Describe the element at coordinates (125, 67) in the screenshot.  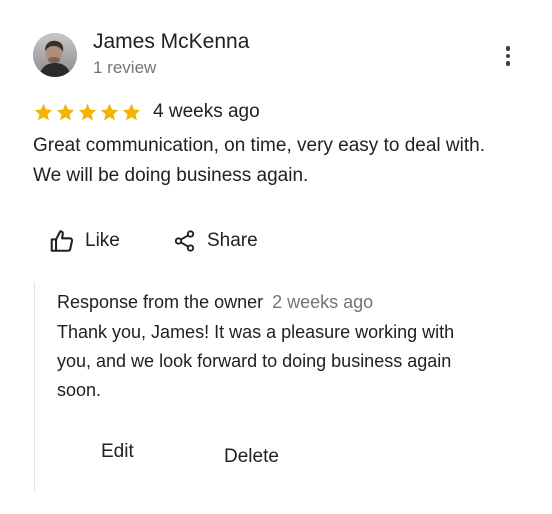
I see `reviewer-review-count: 1 review` at that location.